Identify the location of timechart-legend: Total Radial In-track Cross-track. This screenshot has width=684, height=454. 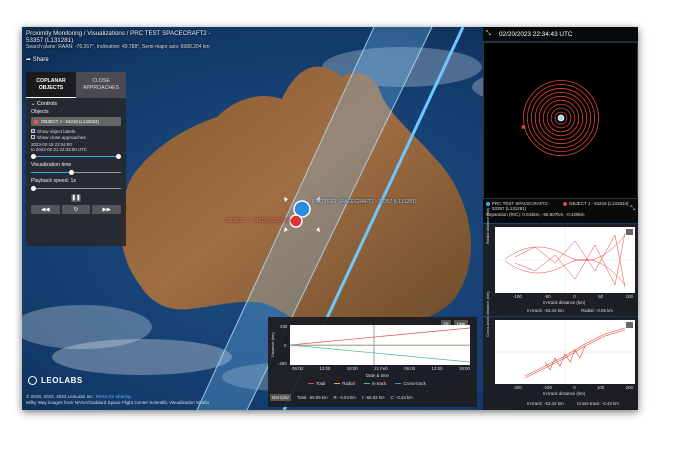
(367, 383).